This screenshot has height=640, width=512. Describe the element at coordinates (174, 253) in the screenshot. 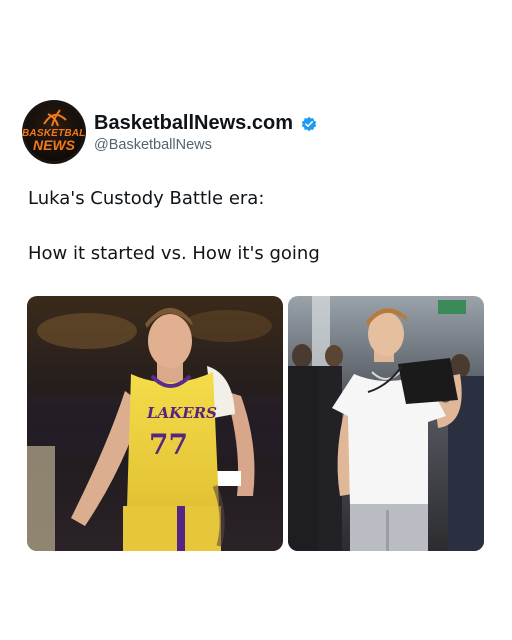

I see `post-text-line-2: How it started vs. How it's going` at that location.